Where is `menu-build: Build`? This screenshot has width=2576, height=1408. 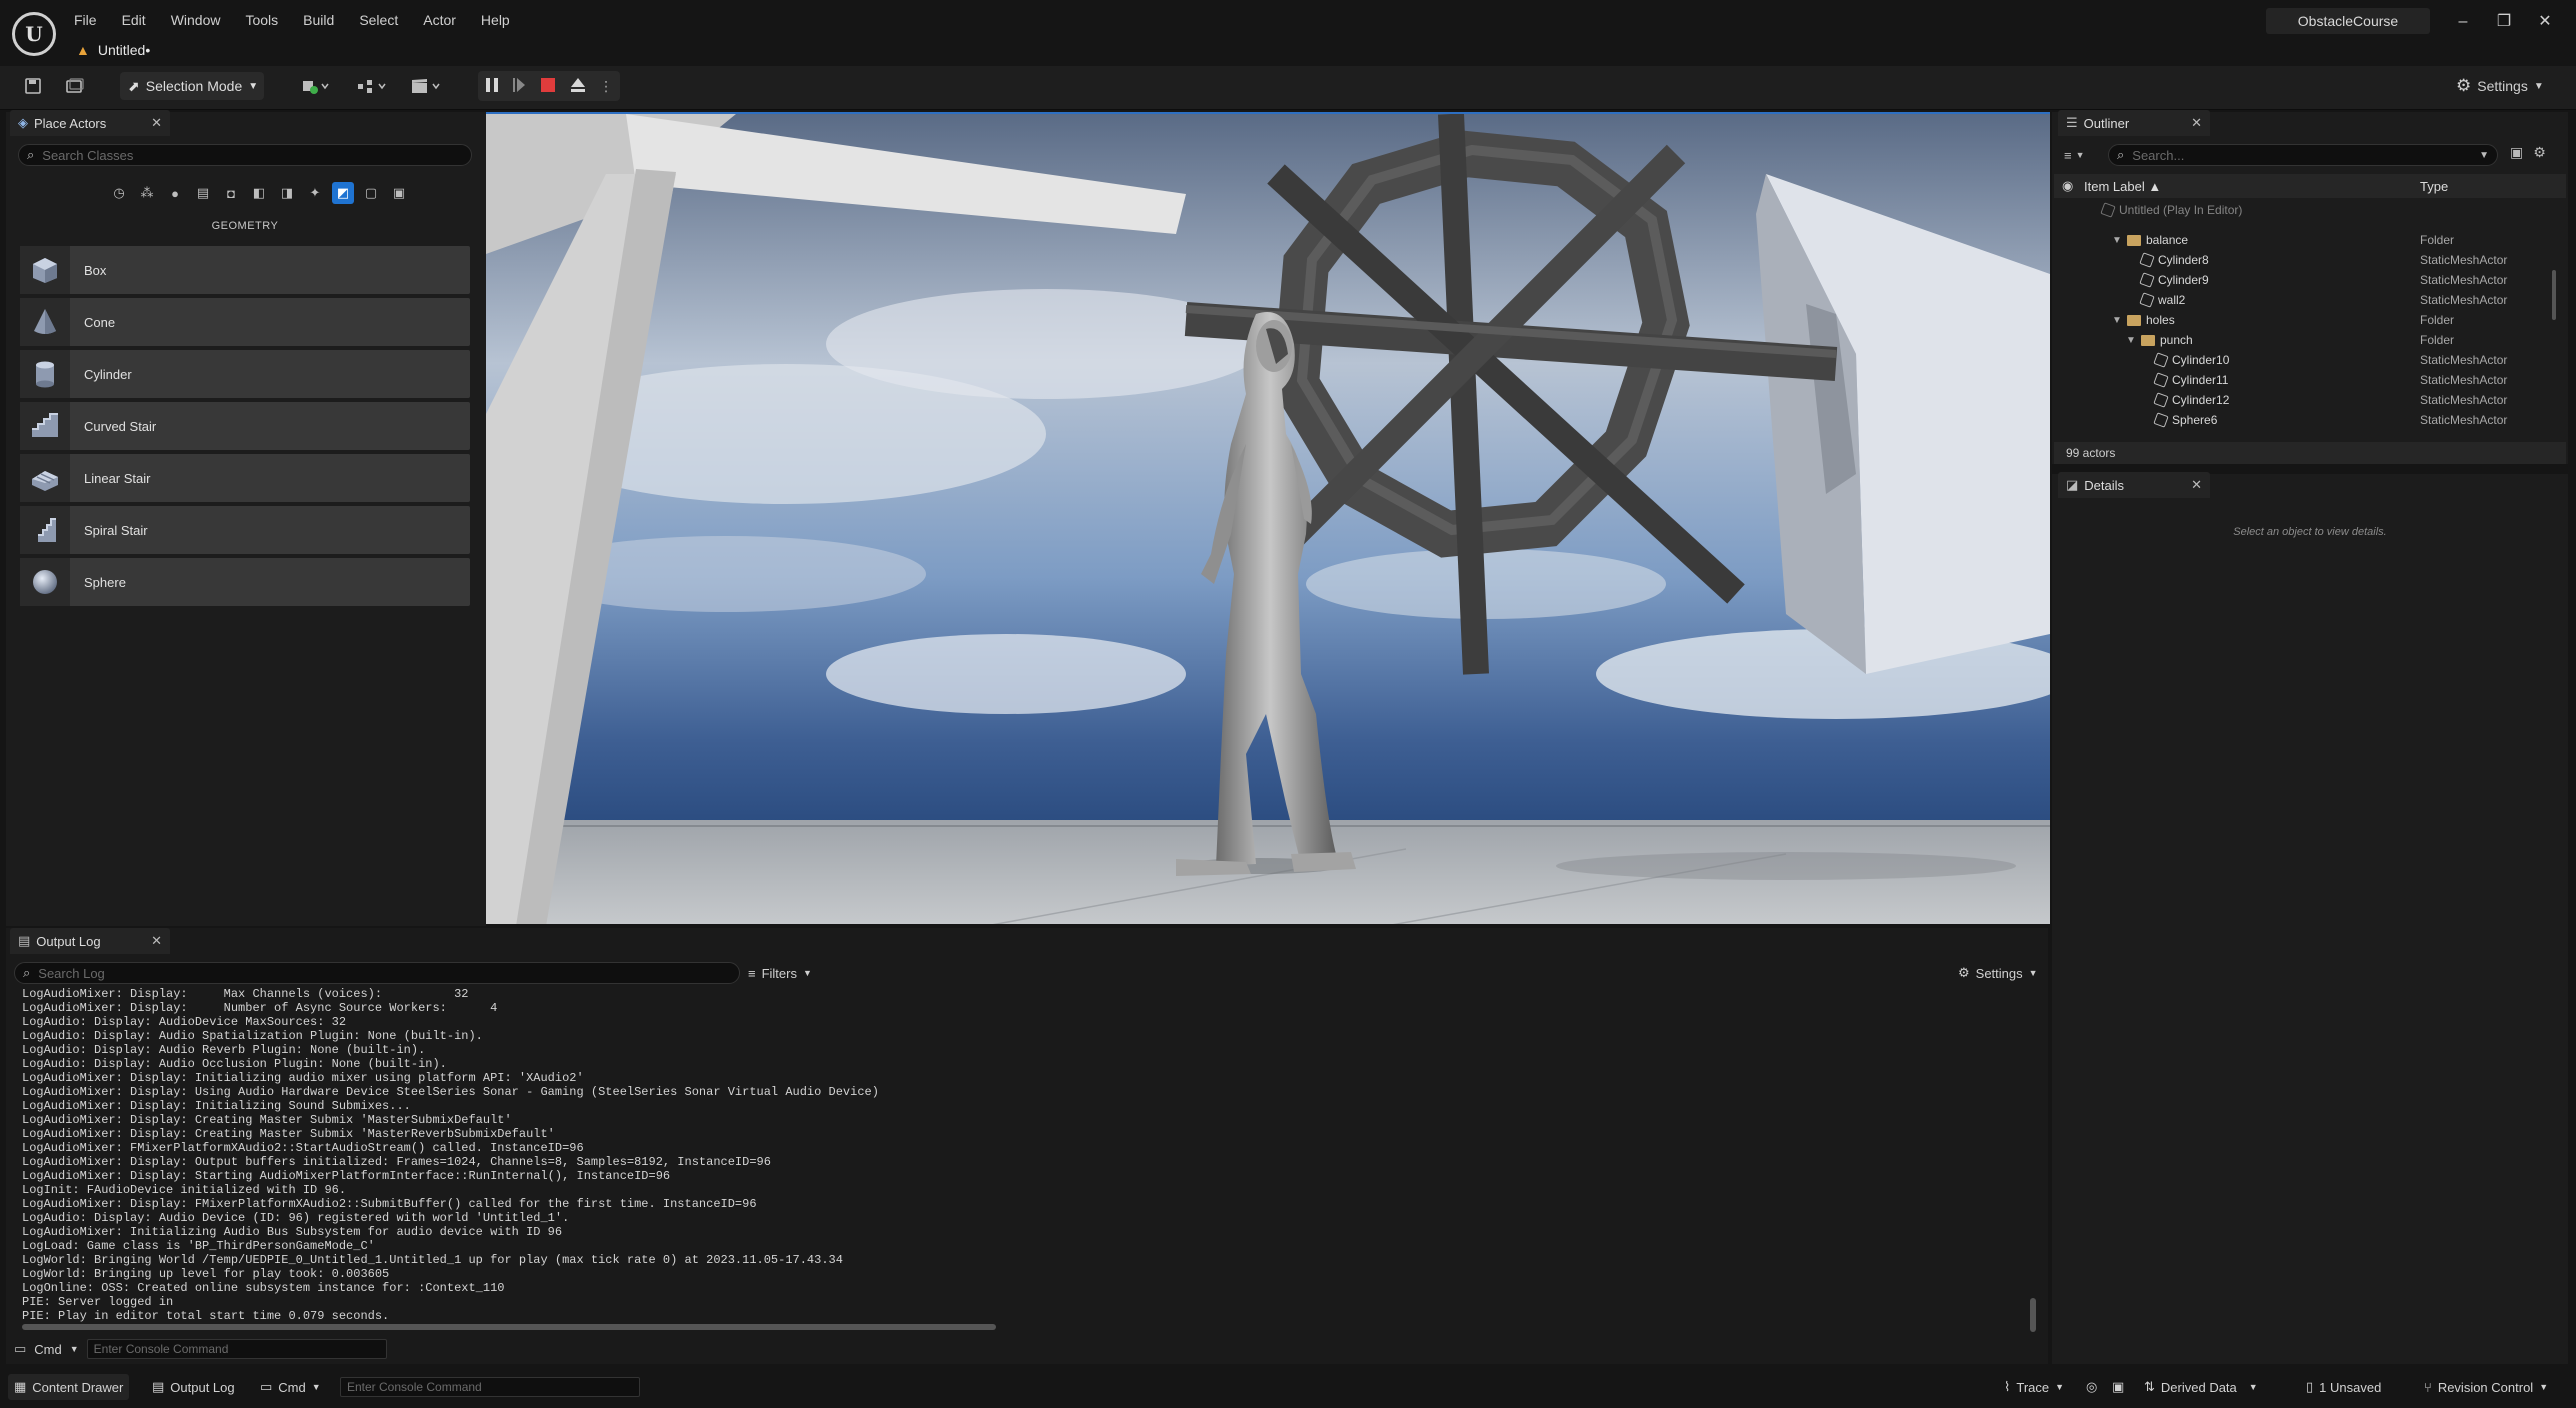 menu-build: Build is located at coordinates (318, 20).